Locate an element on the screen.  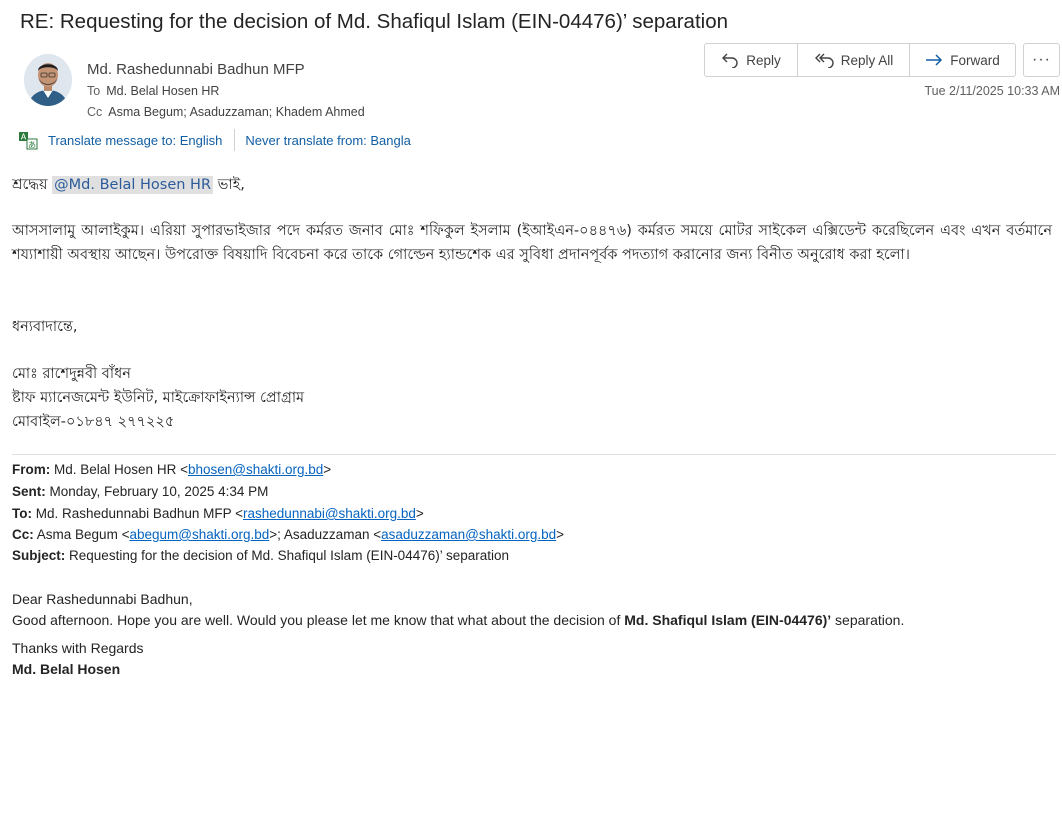
quoted-cc1-name: Asma Begum is located at coordinates (77, 534).